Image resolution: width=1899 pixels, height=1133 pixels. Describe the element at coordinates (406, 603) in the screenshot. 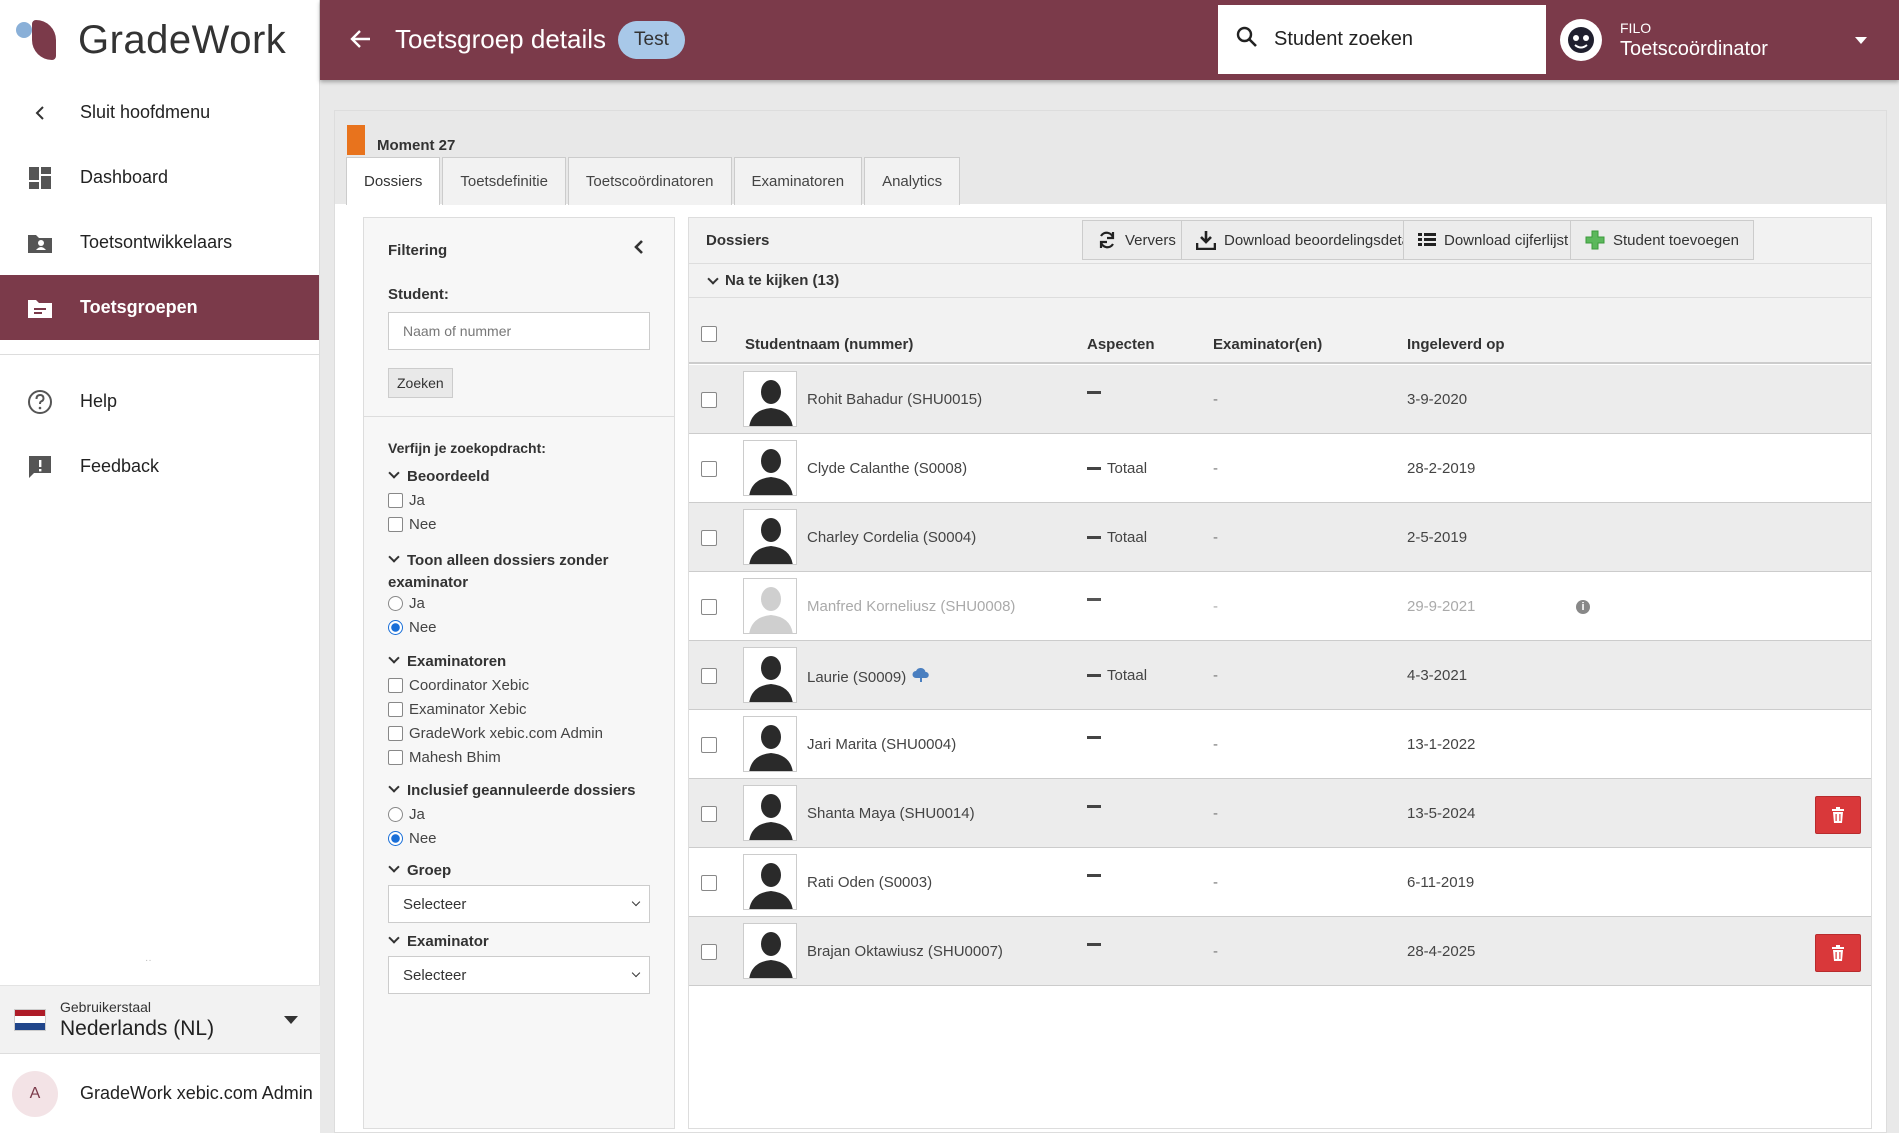

I see `radio-zonder-examinator-ja: Ja` at that location.